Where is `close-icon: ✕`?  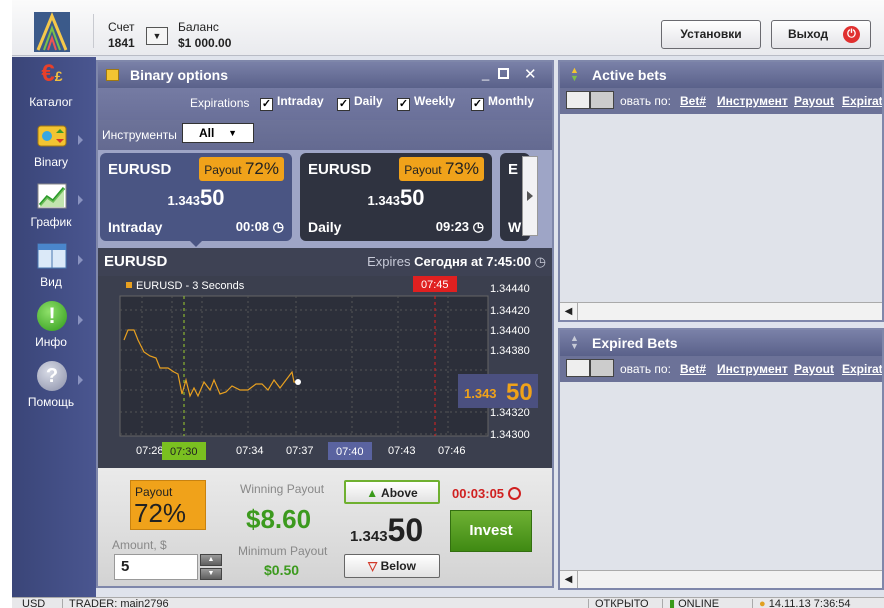
close-icon: ✕ is located at coordinates (530, 74).